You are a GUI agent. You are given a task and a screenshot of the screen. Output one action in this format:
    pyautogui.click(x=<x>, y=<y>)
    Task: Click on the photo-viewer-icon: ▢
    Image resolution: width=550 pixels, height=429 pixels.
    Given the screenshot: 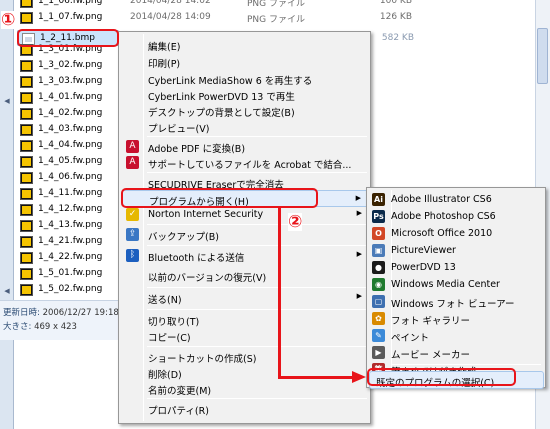 What is the action you would take?
    pyautogui.click(x=378, y=301)
    